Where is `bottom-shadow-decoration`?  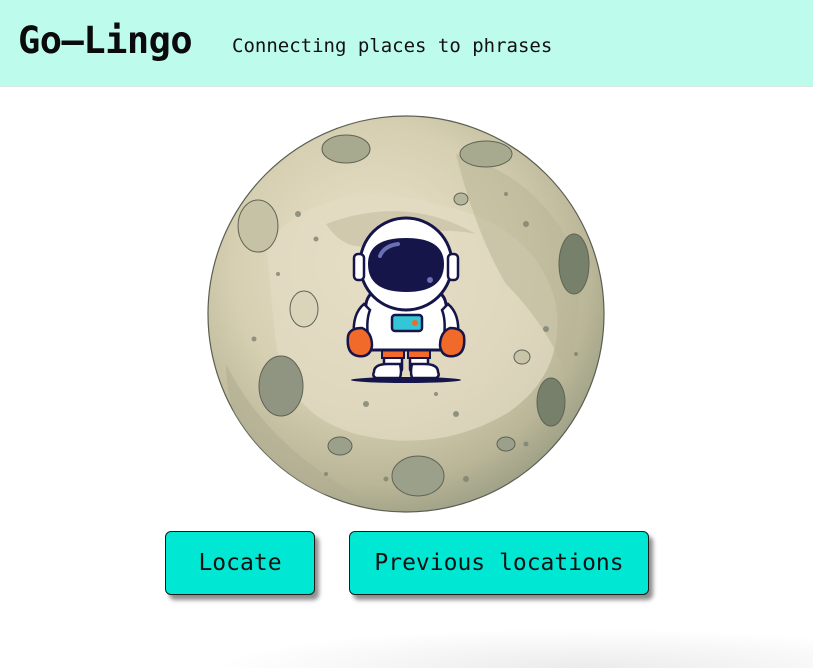 bottom-shadow-decoration is located at coordinates (511, 648).